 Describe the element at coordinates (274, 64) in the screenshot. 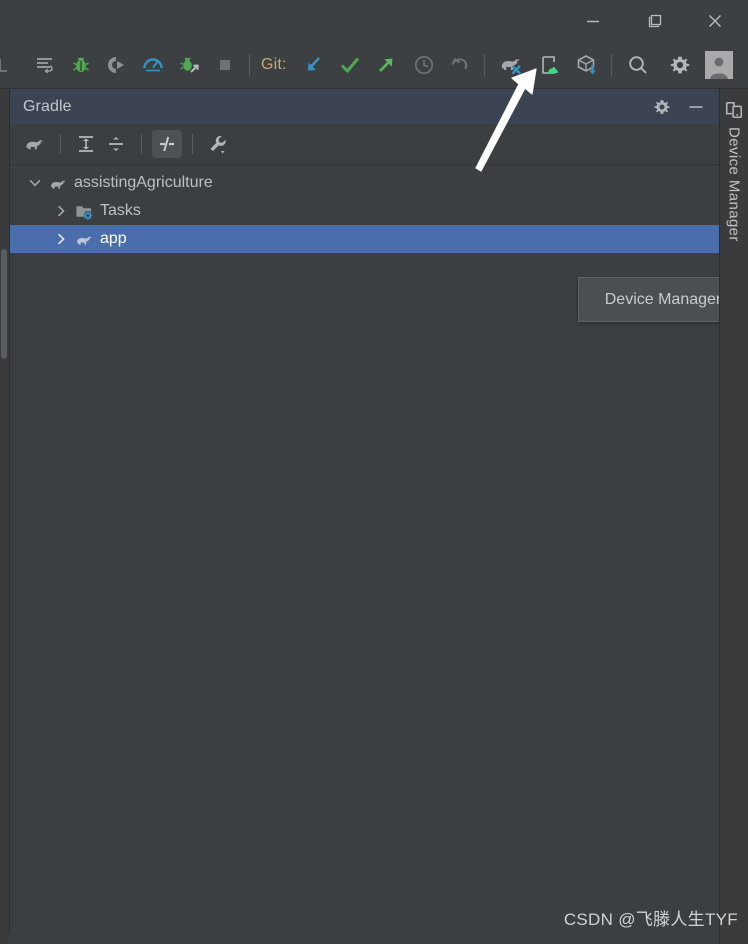

I see `git-label: Git:` at that location.